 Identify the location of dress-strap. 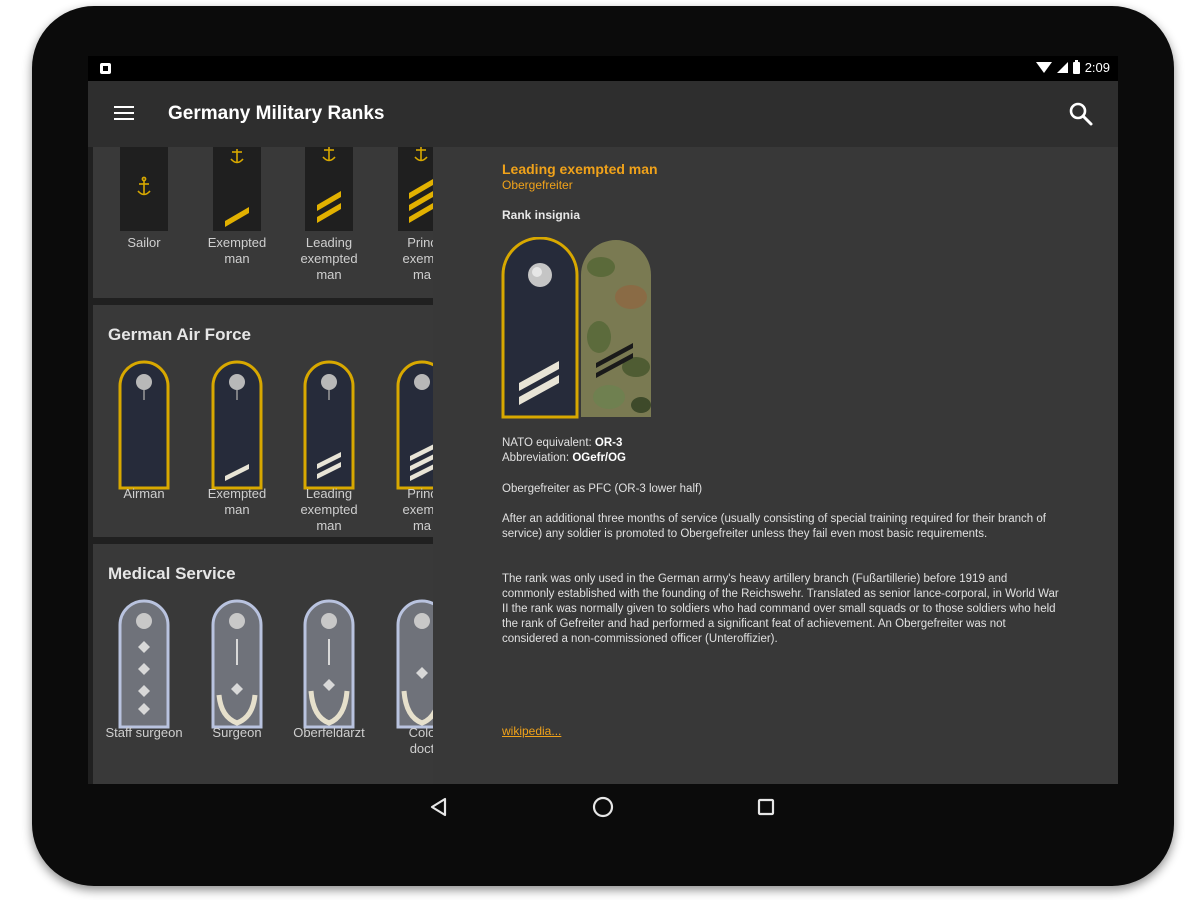
(540, 328).